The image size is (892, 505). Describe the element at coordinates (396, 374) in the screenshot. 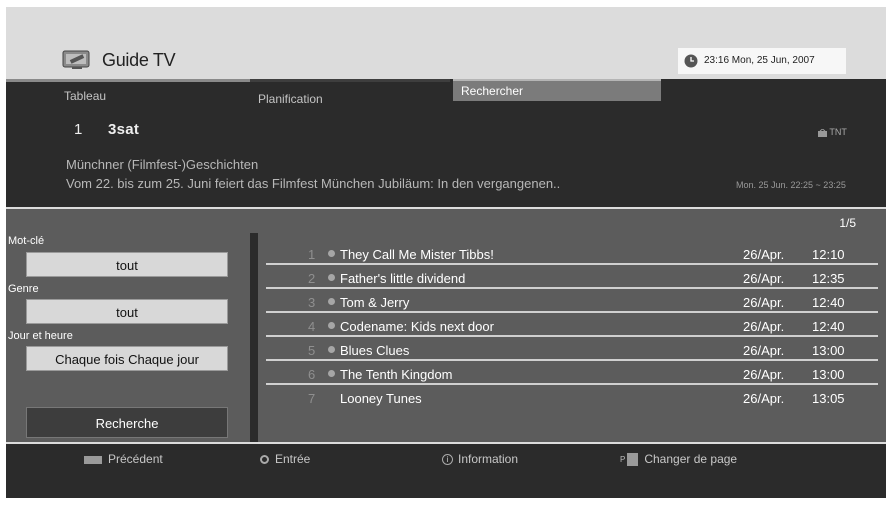

I see `item-title: The Tenth Kingdom` at that location.